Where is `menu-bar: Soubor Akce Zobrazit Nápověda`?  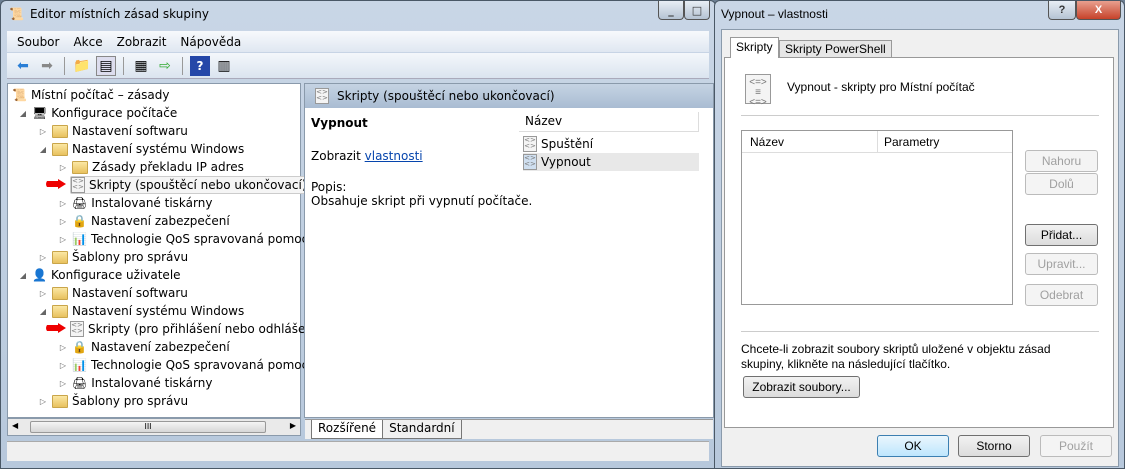
menu-bar: Soubor Akce Zobrazit Nápověda is located at coordinates (358, 41).